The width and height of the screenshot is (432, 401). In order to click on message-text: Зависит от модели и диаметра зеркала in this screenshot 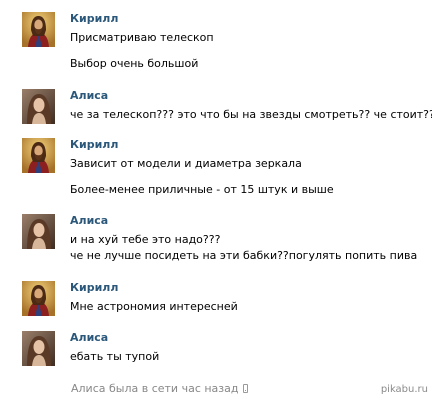, I will do `click(186, 163)`.